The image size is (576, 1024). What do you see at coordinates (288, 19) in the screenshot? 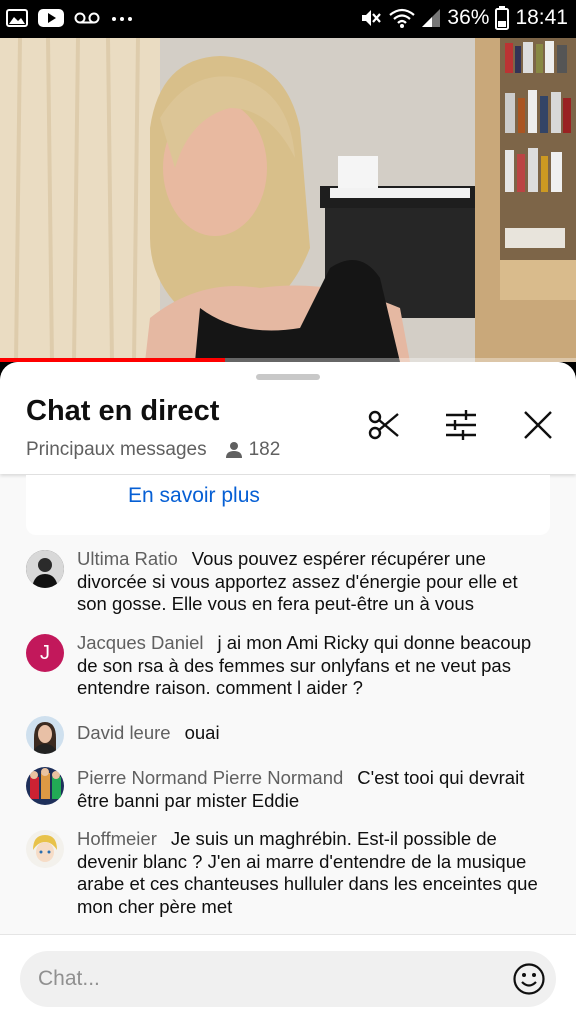
I see `status-bar: 36% 18:41` at bounding box center [288, 19].